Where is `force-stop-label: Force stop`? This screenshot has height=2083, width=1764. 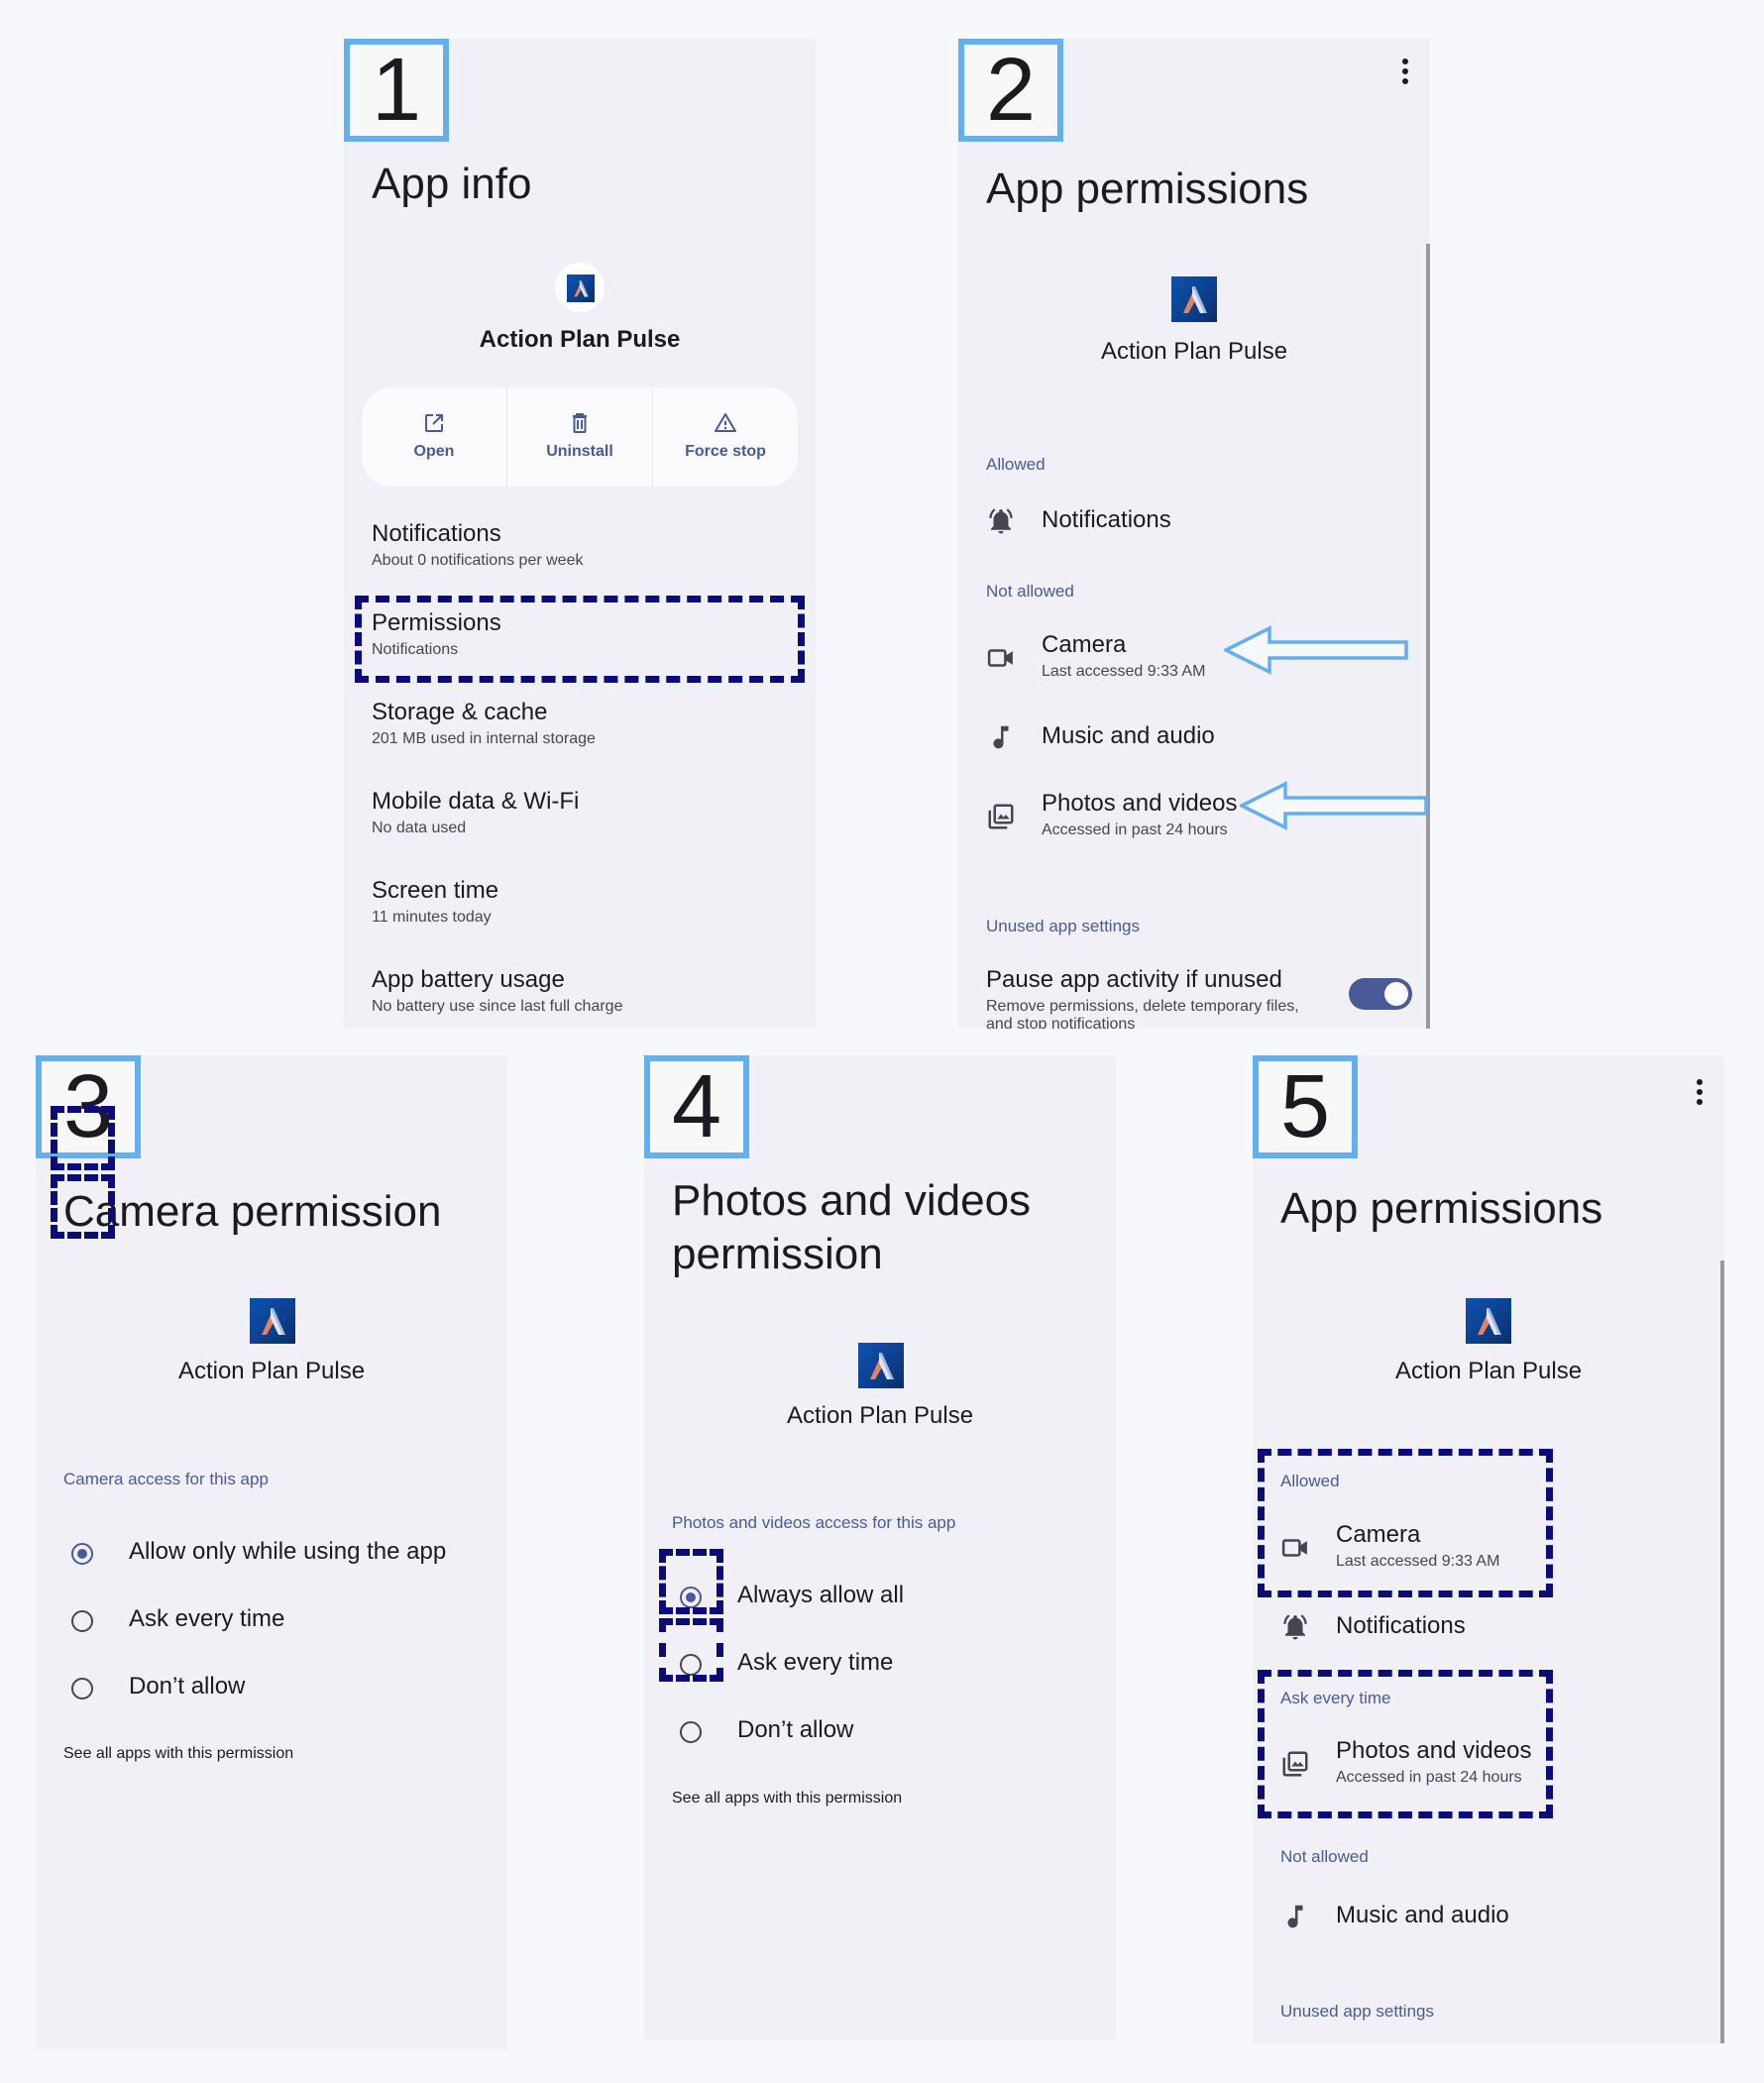 force-stop-label: Force stop is located at coordinates (725, 451).